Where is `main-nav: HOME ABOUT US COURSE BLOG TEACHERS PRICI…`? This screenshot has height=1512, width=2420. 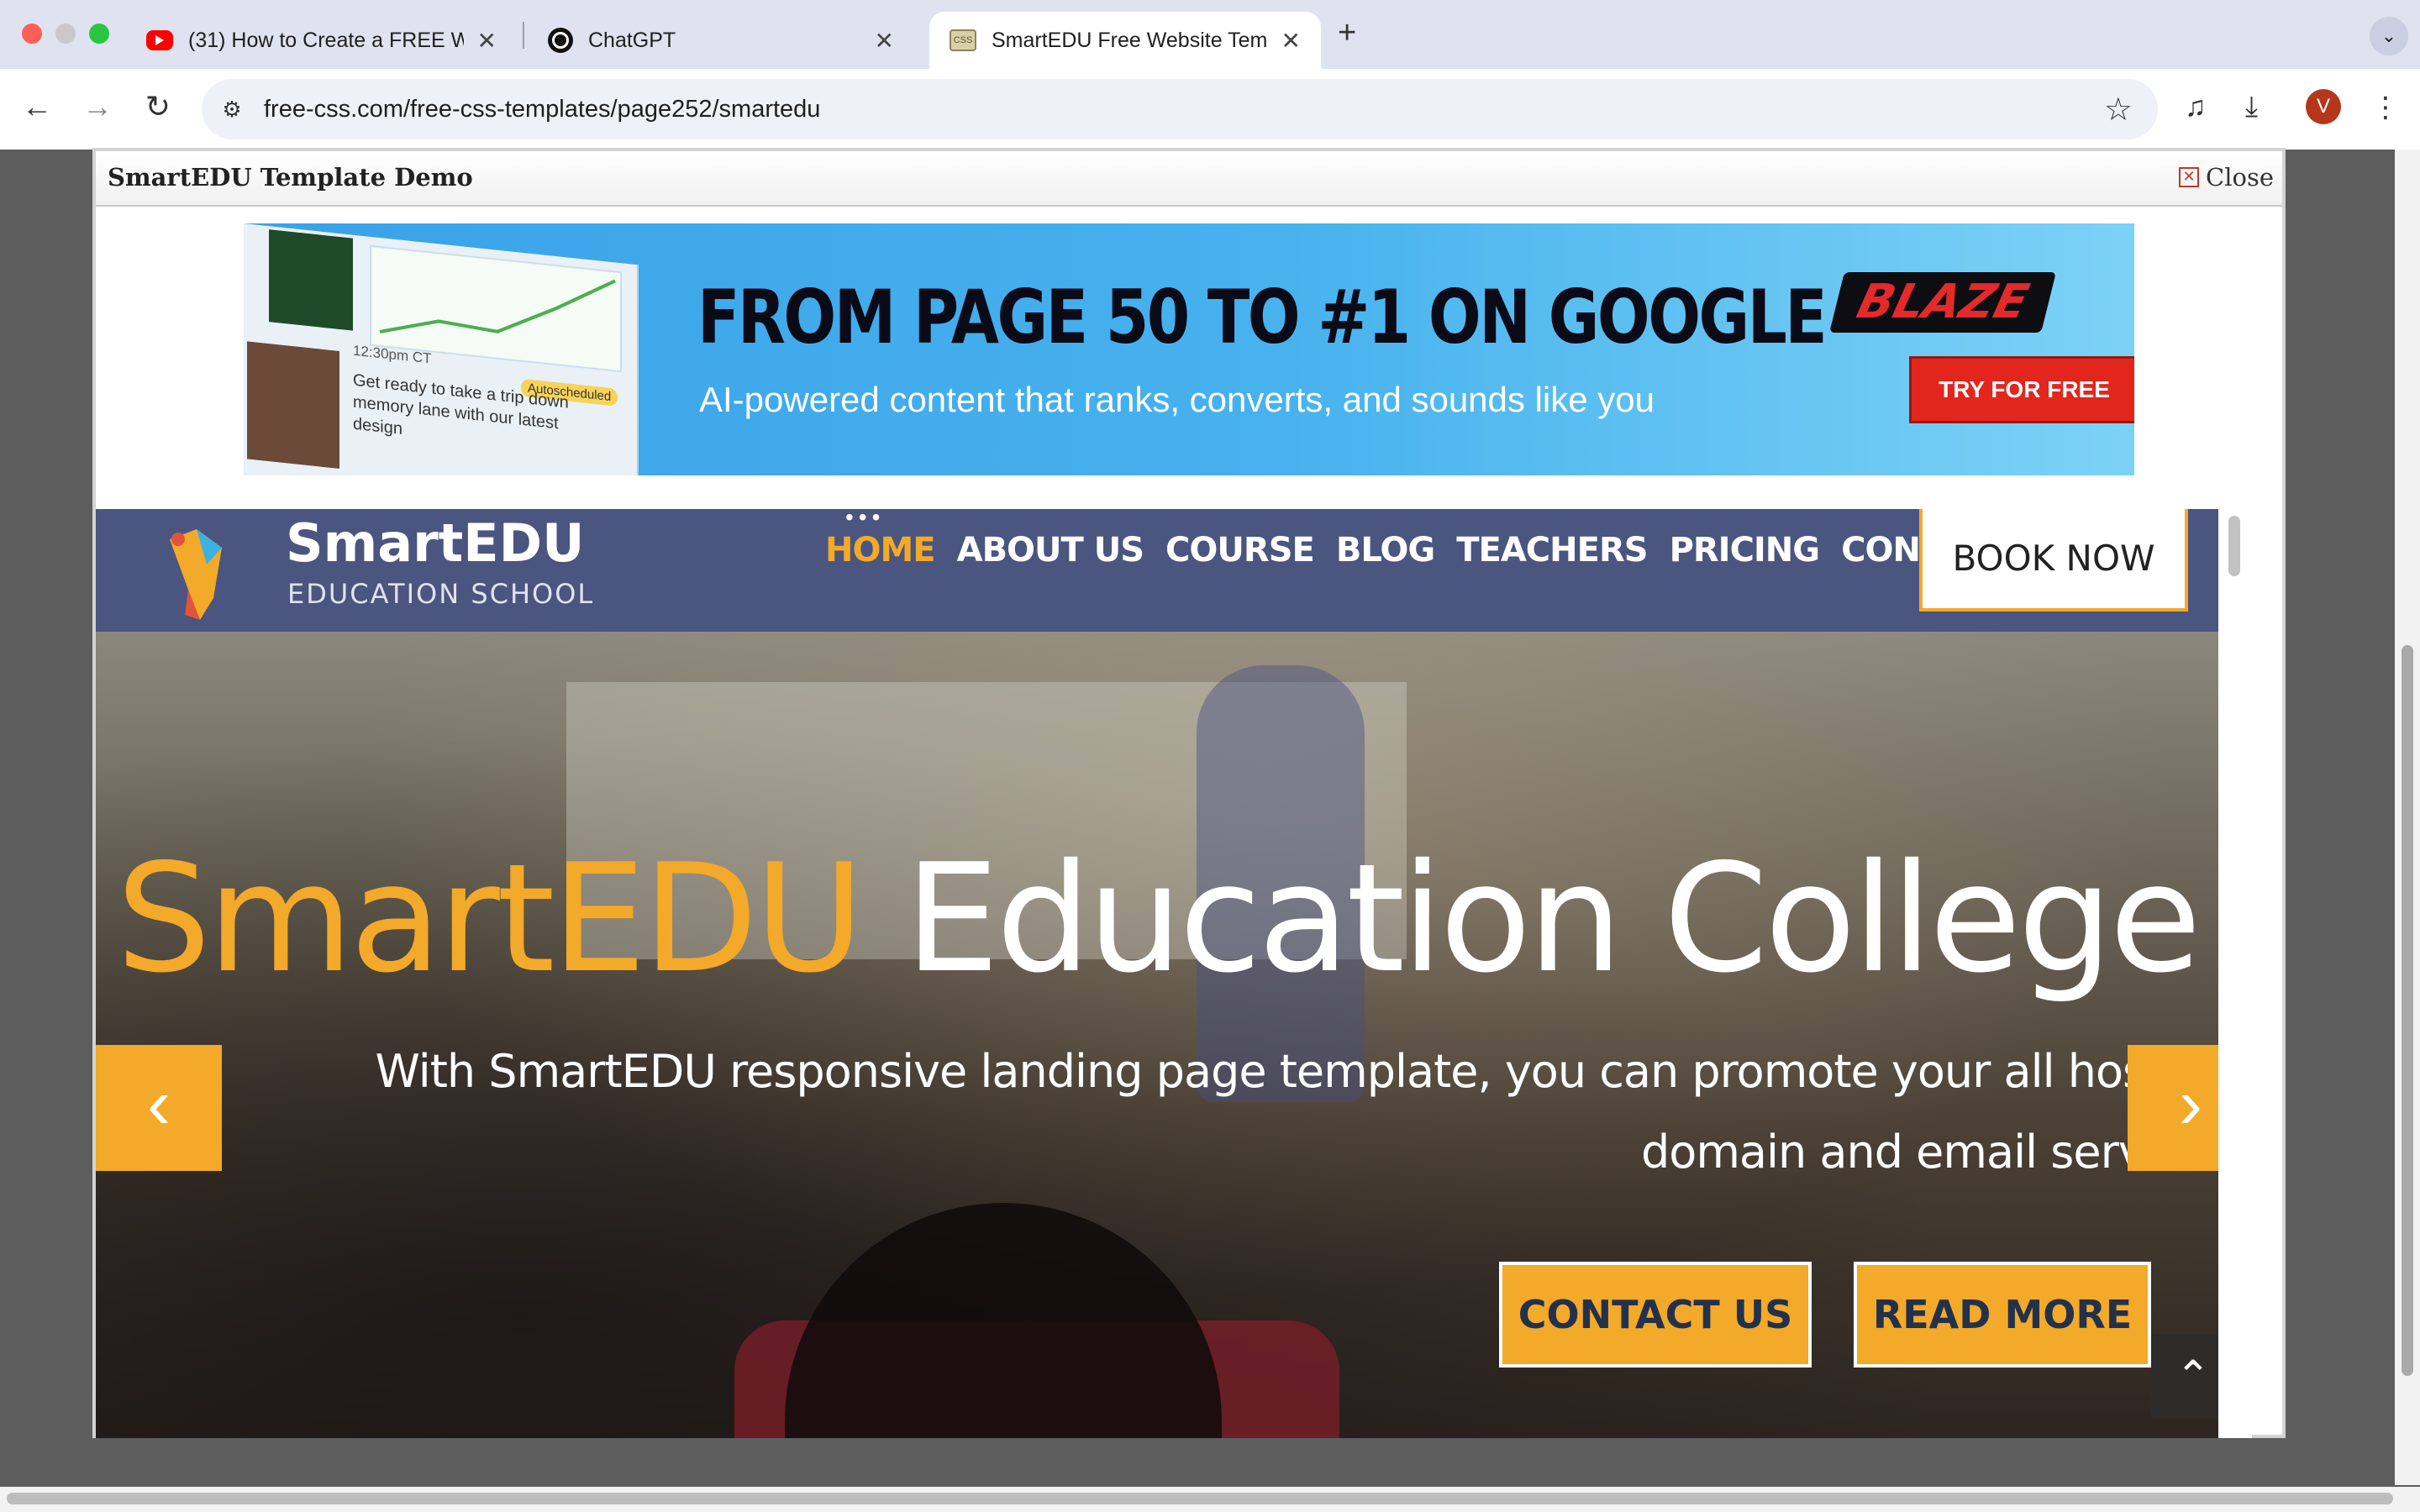
main-nav: HOME ABOUT US COURSE BLOG TEACHERS PRICI… is located at coordinates (1418, 550).